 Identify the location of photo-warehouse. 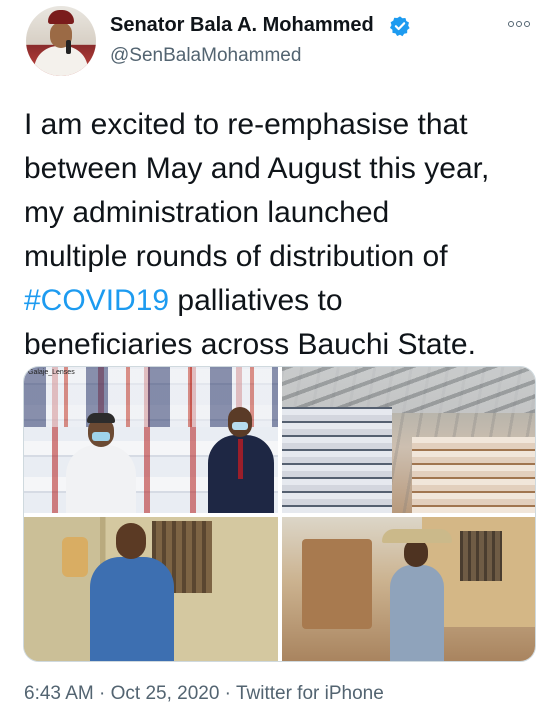
(408, 440).